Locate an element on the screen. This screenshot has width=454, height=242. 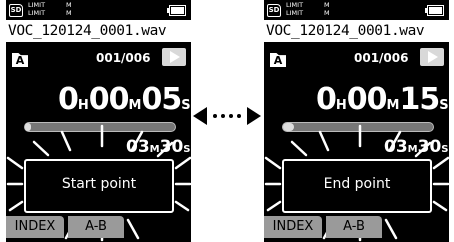
double-arrow-icon is located at coordinates (227, 116).